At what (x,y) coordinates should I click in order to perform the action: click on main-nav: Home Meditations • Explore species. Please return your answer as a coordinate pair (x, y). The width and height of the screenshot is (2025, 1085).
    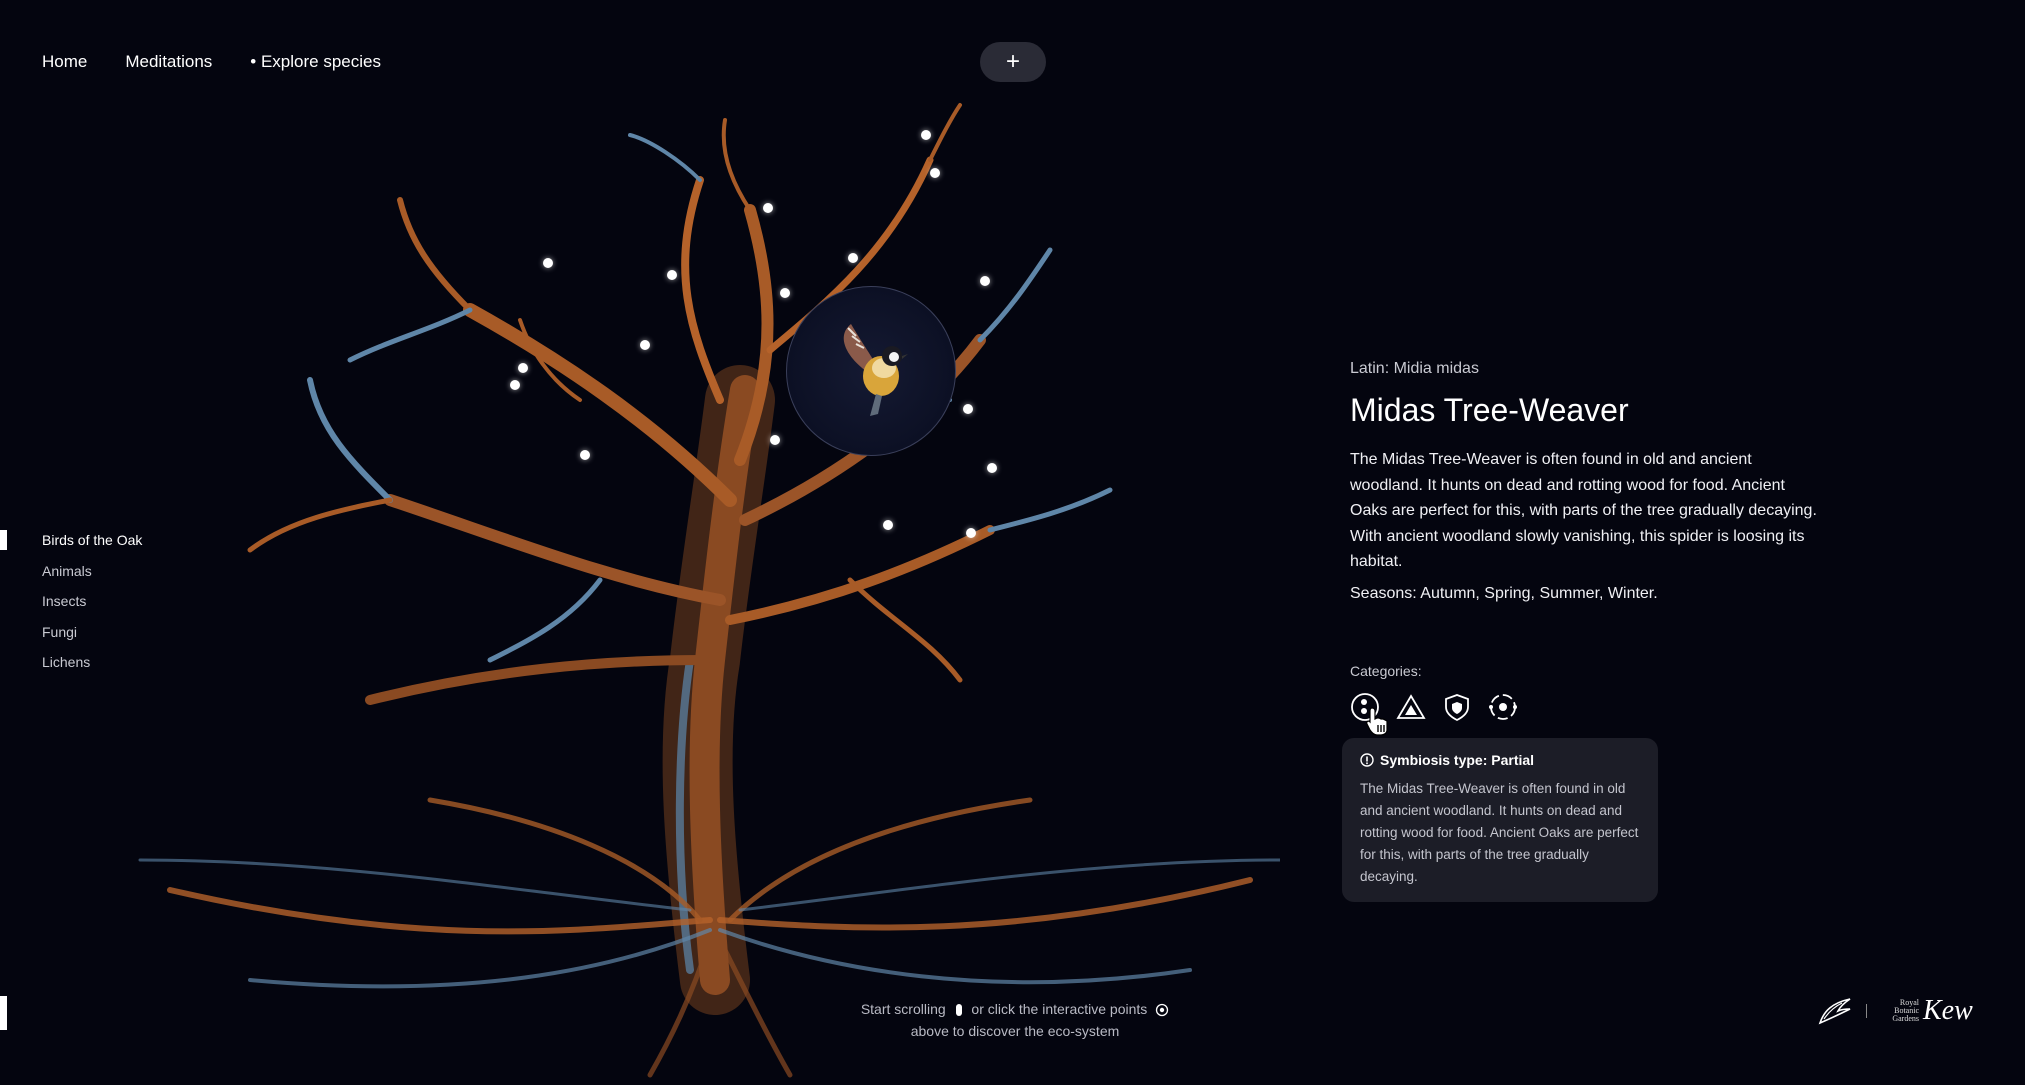
    Looking at the image, I should click on (211, 62).